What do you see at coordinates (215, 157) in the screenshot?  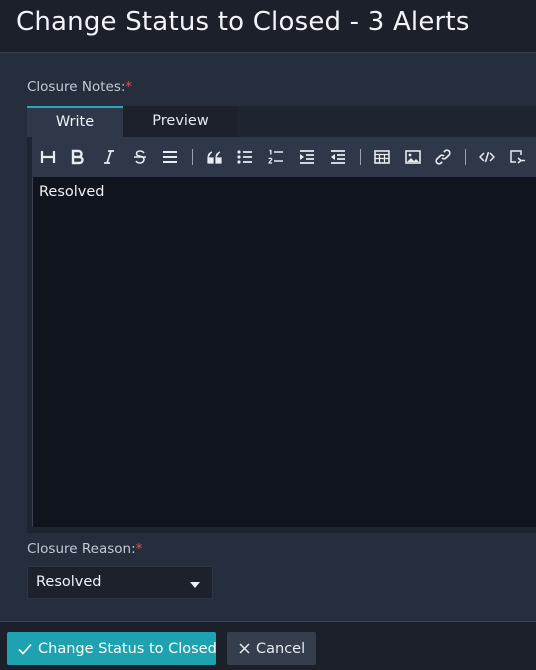 I see `quote-icon` at bounding box center [215, 157].